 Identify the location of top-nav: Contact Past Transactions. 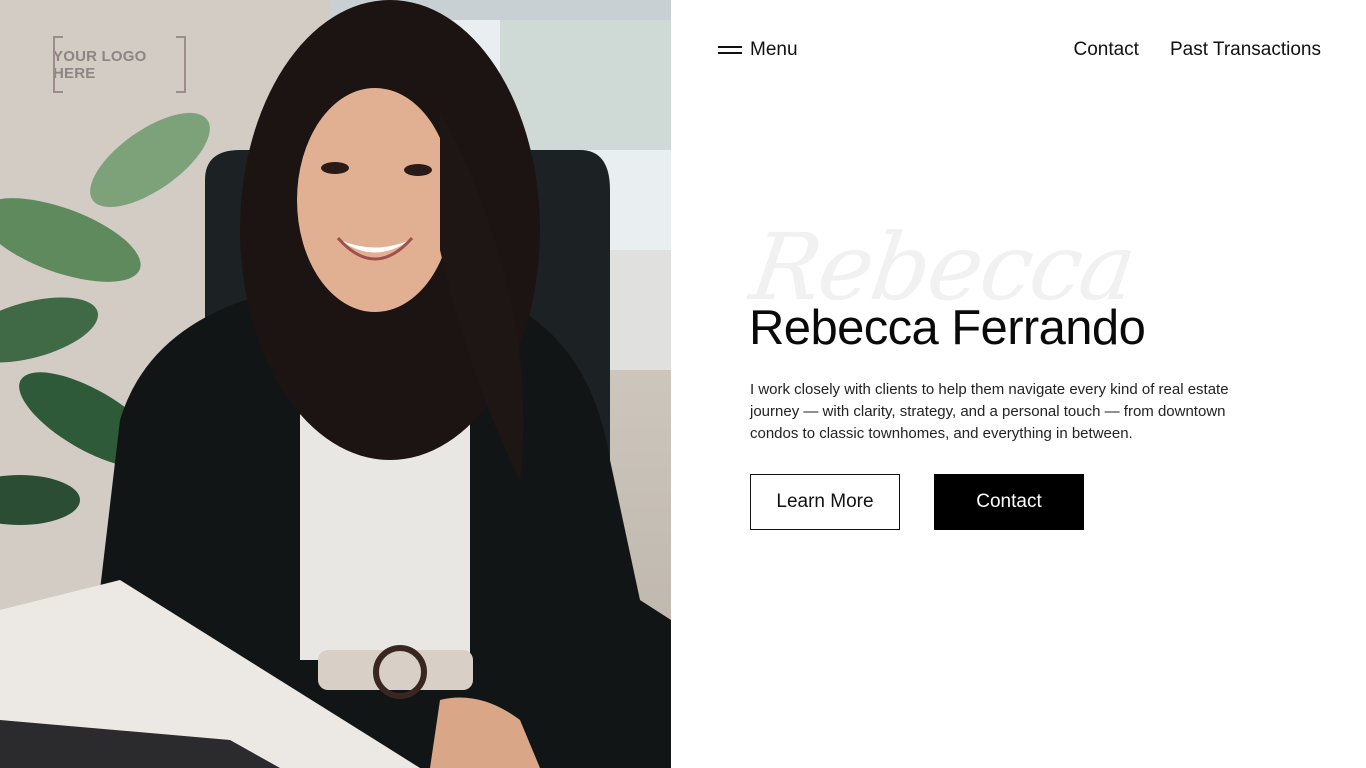
(1181, 50).